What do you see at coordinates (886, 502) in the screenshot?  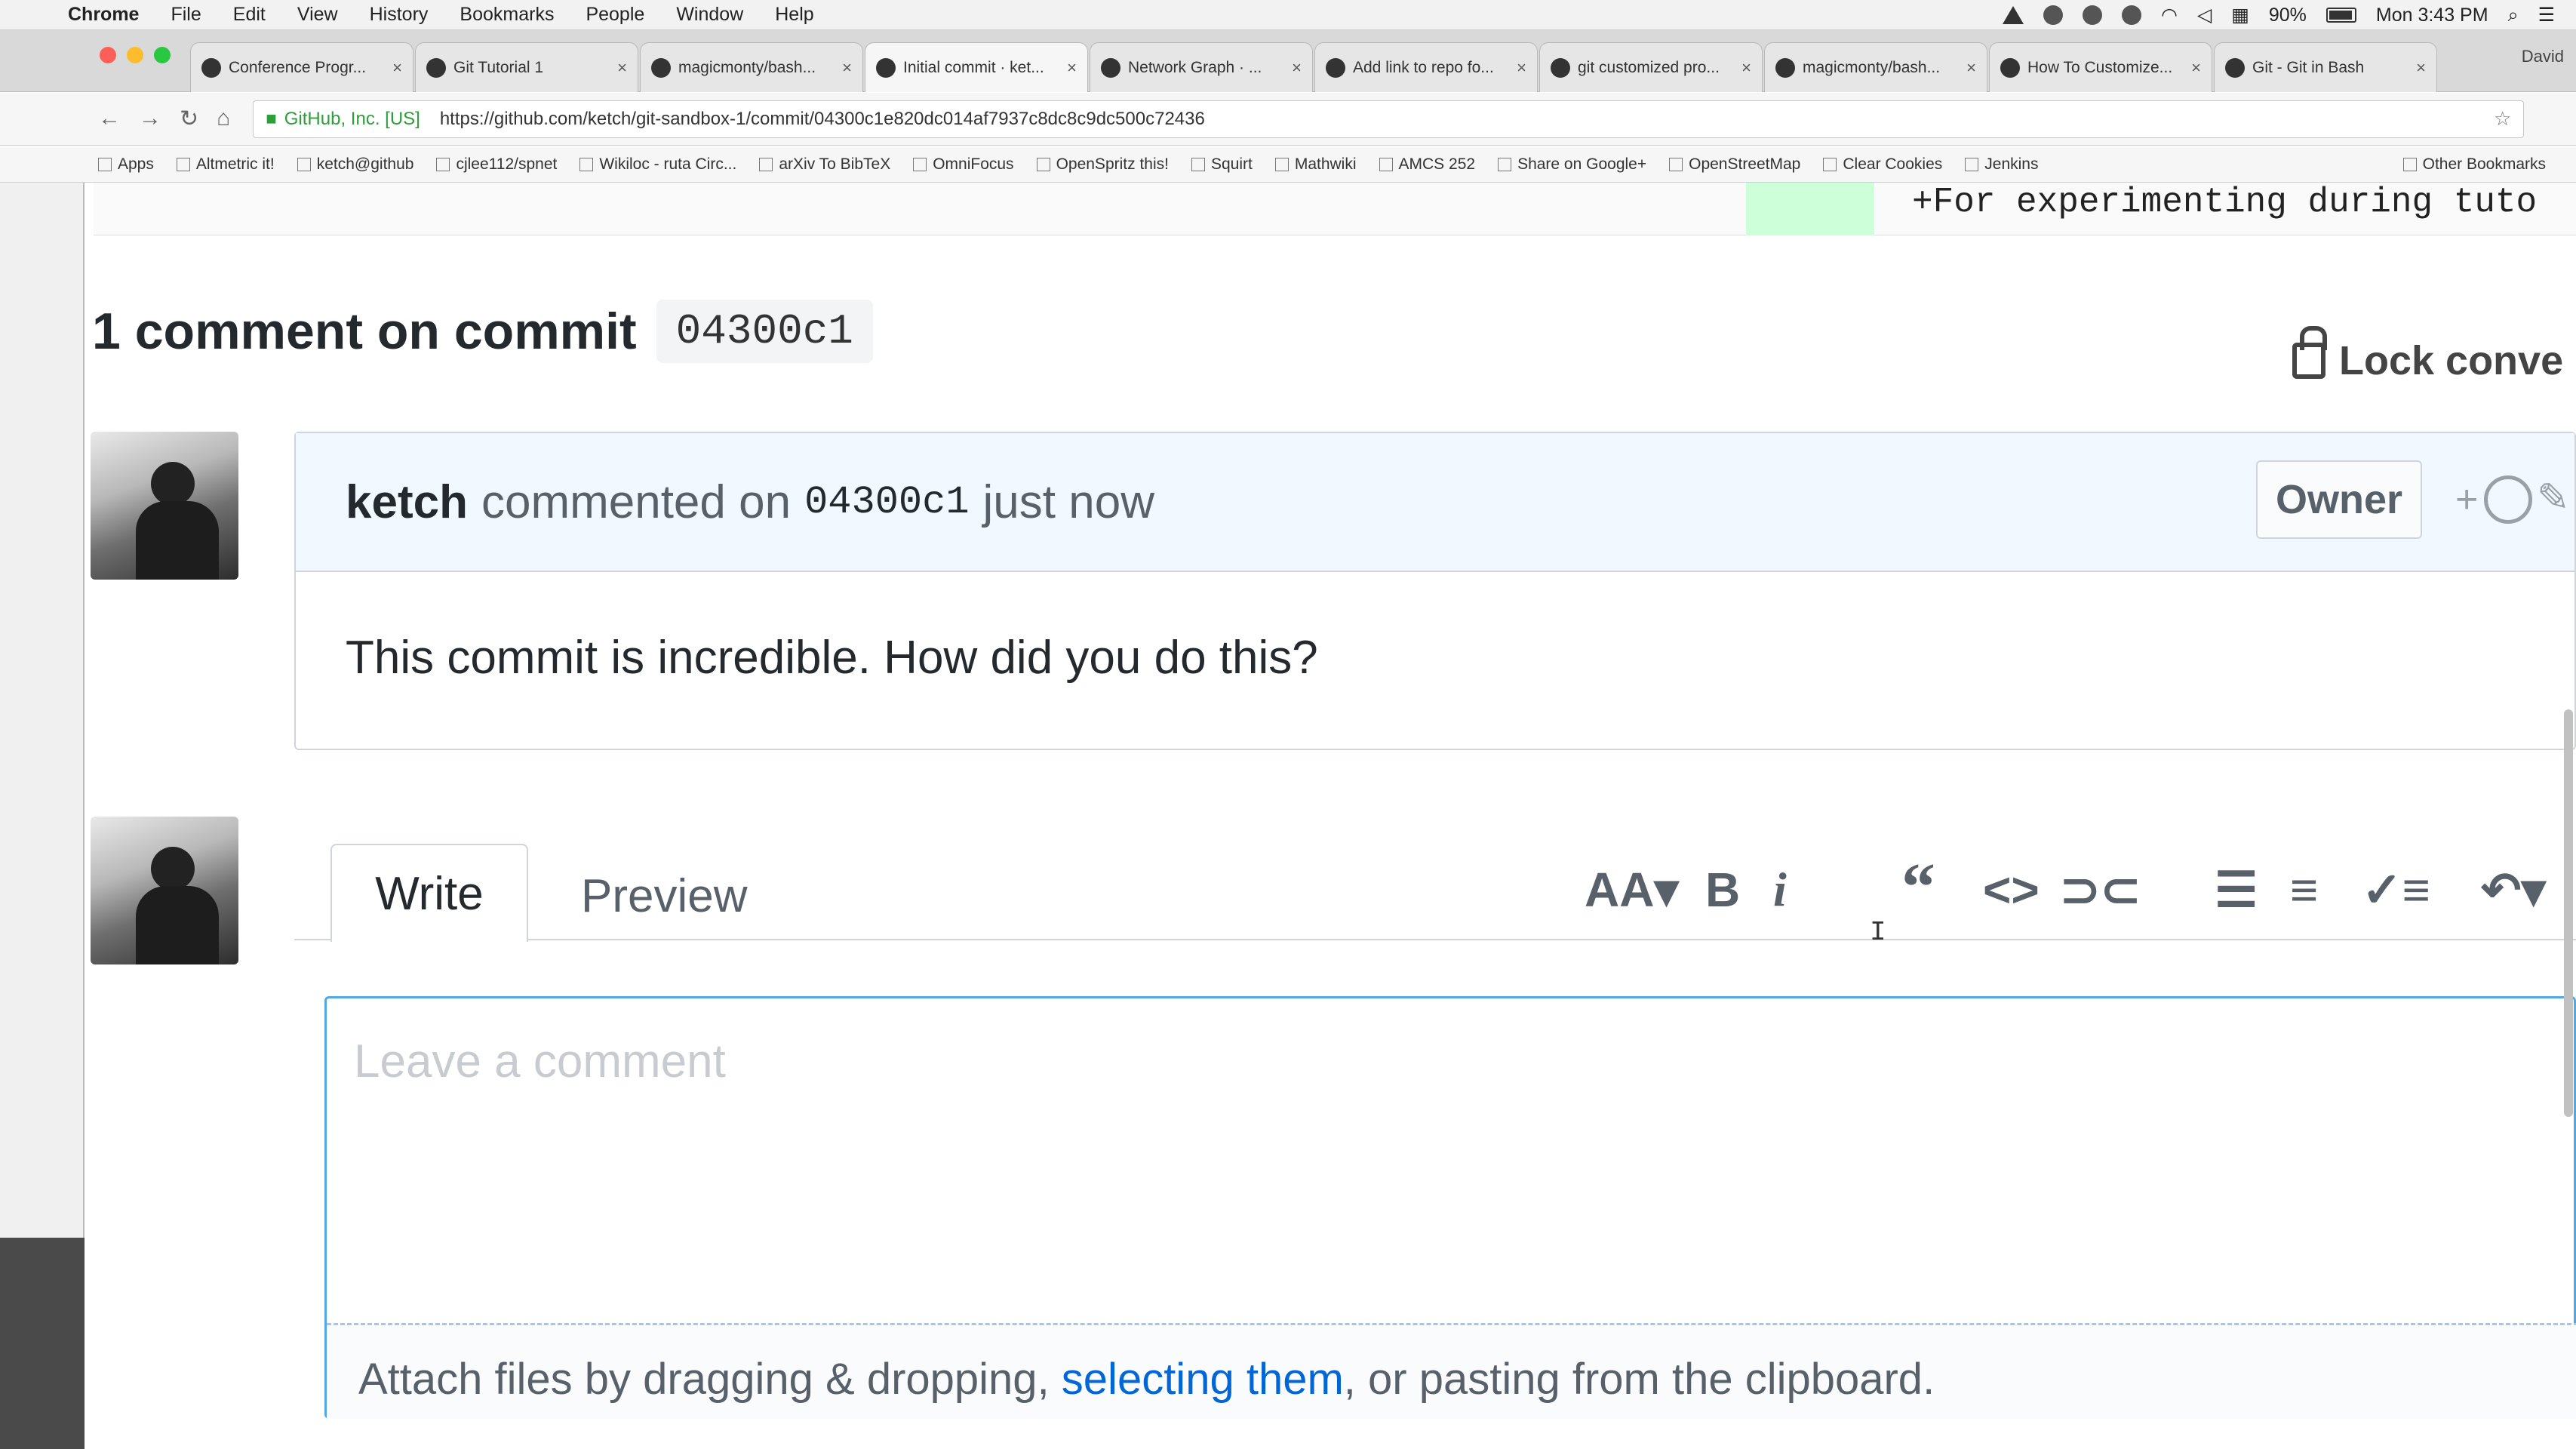 I see `comment-commit-sha: 04300c1` at bounding box center [886, 502].